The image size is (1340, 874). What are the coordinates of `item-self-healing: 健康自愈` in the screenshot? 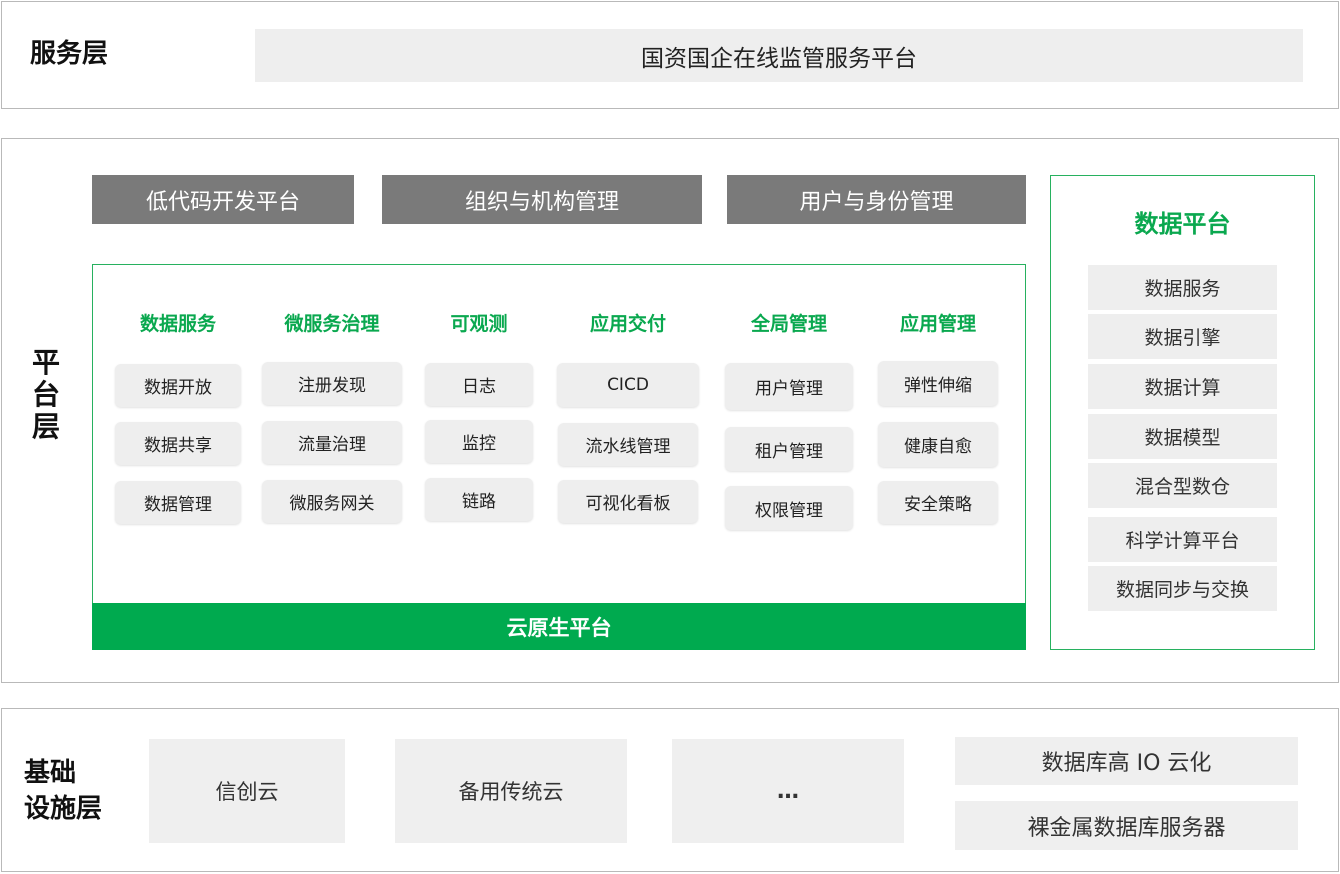 It's located at (938, 444).